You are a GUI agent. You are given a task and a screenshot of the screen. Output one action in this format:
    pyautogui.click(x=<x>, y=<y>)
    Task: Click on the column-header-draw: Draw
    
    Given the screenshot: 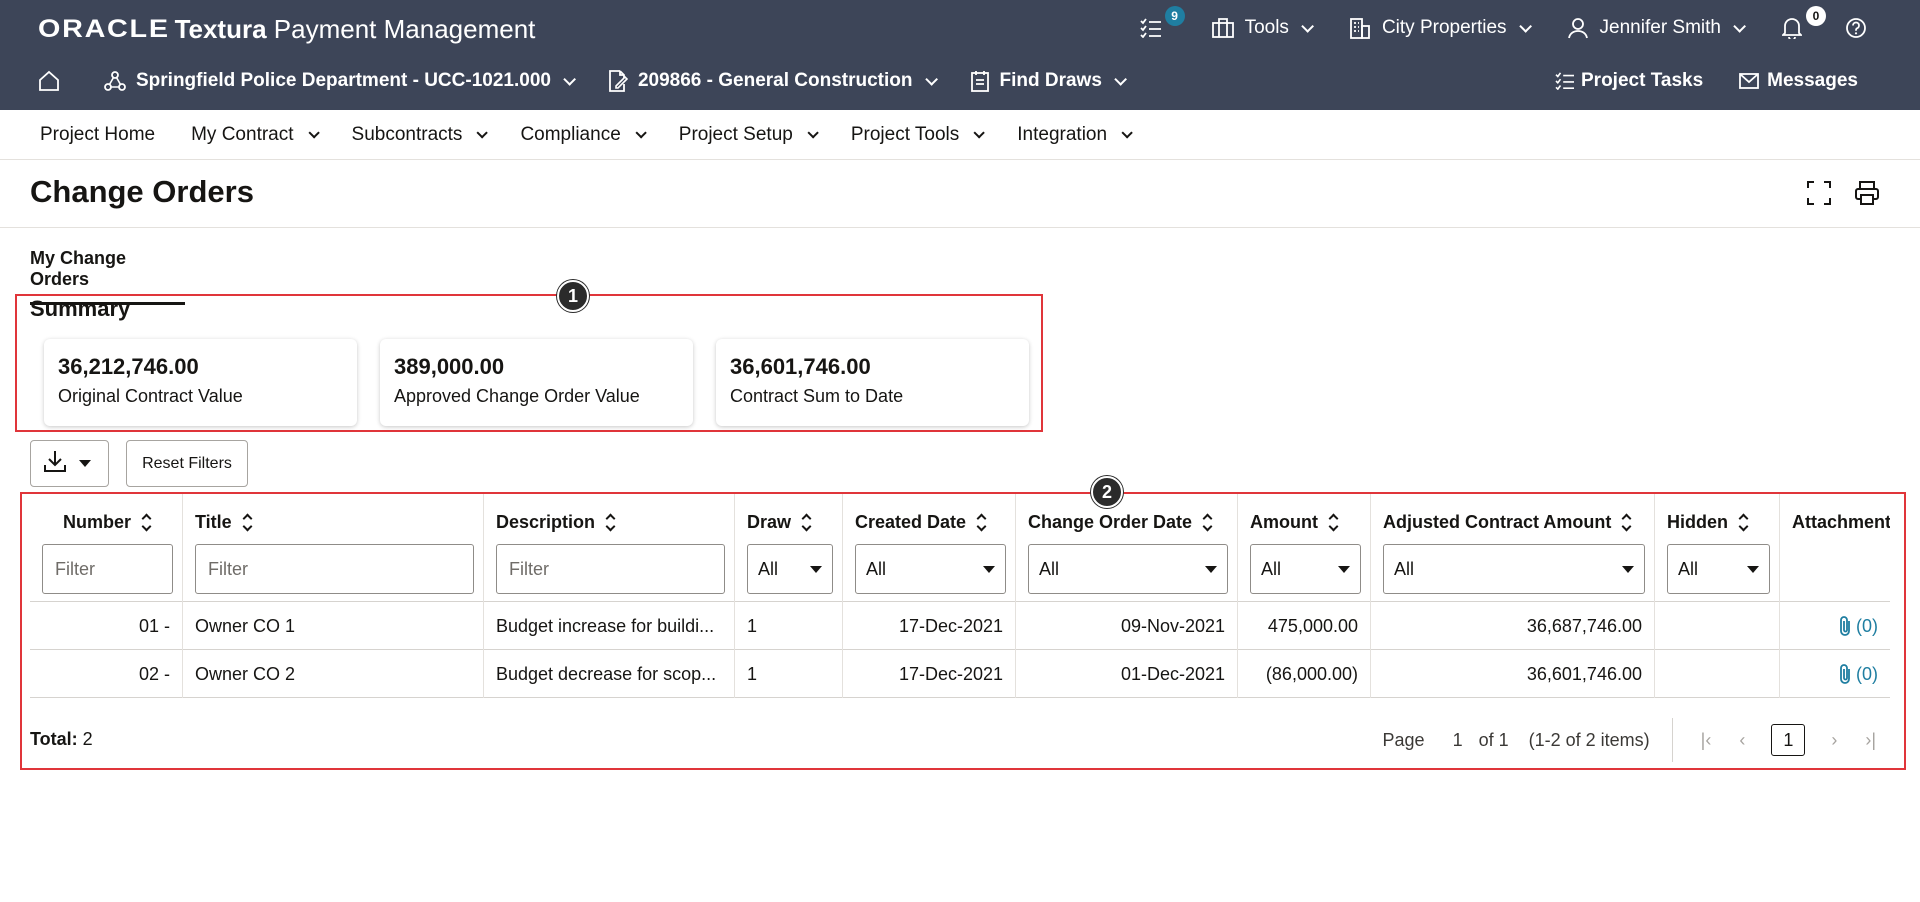 What is the action you would take?
    pyautogui.click(x=779, y=522)
    